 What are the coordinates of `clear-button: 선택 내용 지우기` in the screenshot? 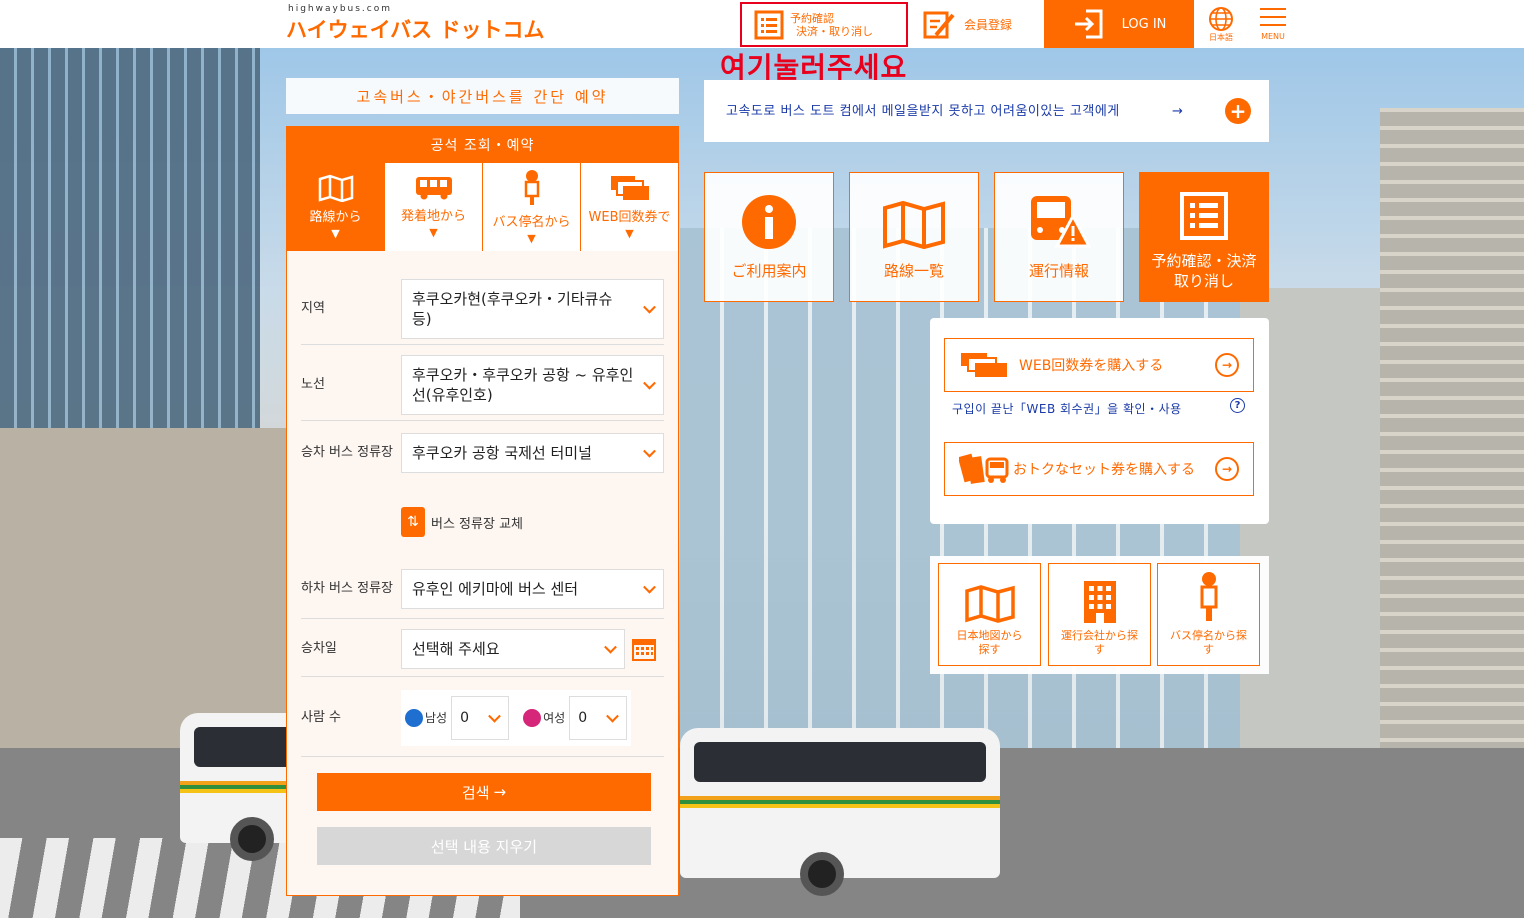 It's located at (484, 846).